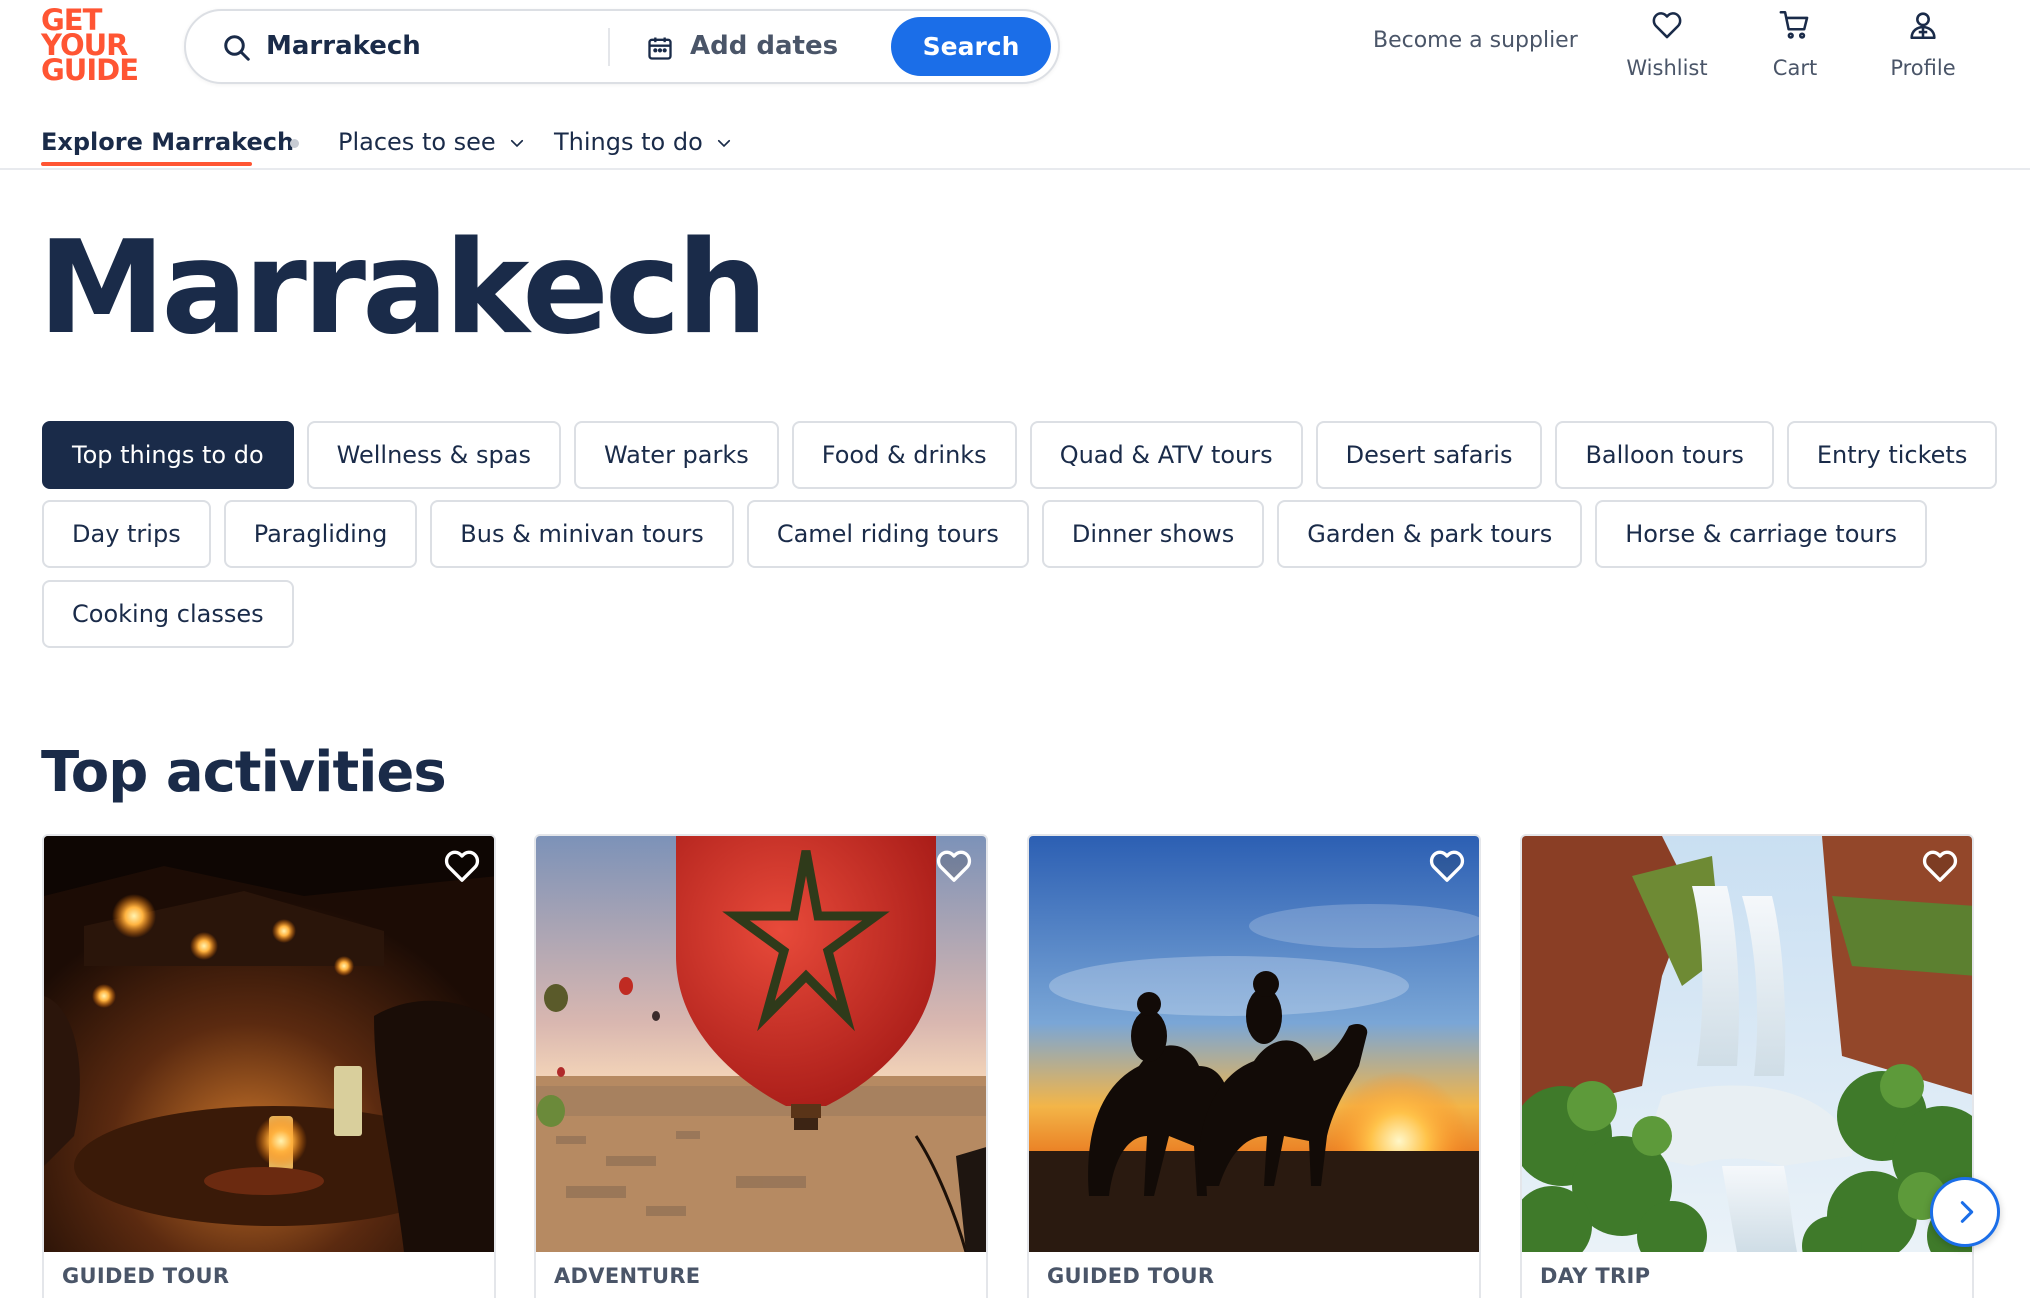  I want to click on activity-card: ADVENTURE, so click(761, 1066).